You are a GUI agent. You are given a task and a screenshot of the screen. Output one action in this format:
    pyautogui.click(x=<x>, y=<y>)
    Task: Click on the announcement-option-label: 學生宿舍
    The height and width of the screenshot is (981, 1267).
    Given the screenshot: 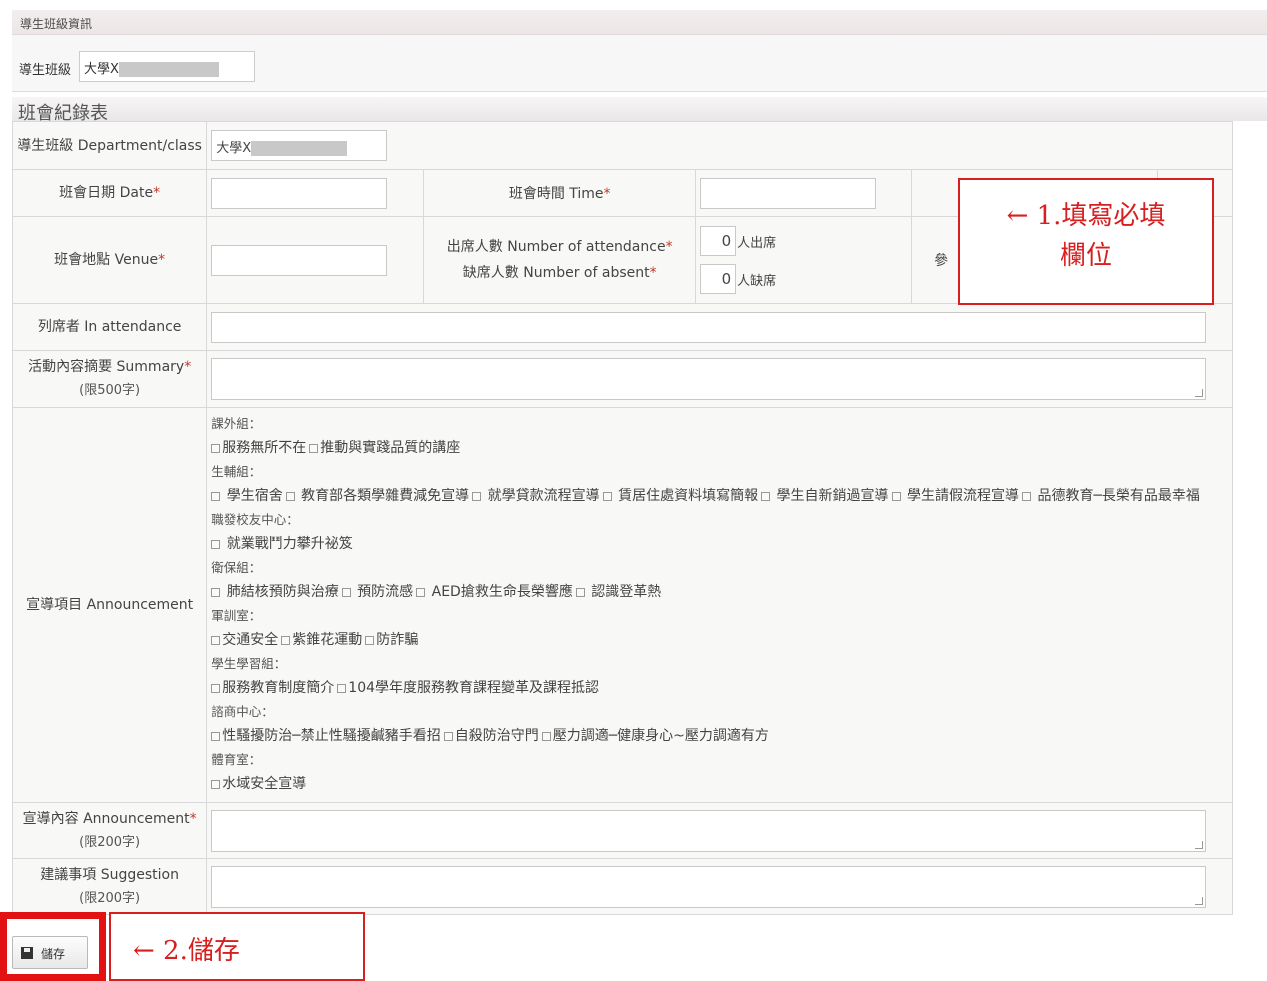 What is the action you would take?
    pyautogui.click(x=252, y=496)
    